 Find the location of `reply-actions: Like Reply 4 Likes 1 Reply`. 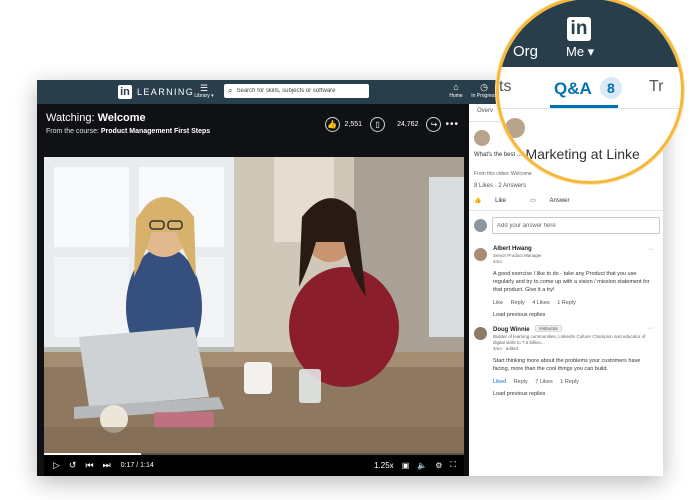

reply-actions: Like Reply 4 Likes 1 Reply is located at coordinates (573, 303).